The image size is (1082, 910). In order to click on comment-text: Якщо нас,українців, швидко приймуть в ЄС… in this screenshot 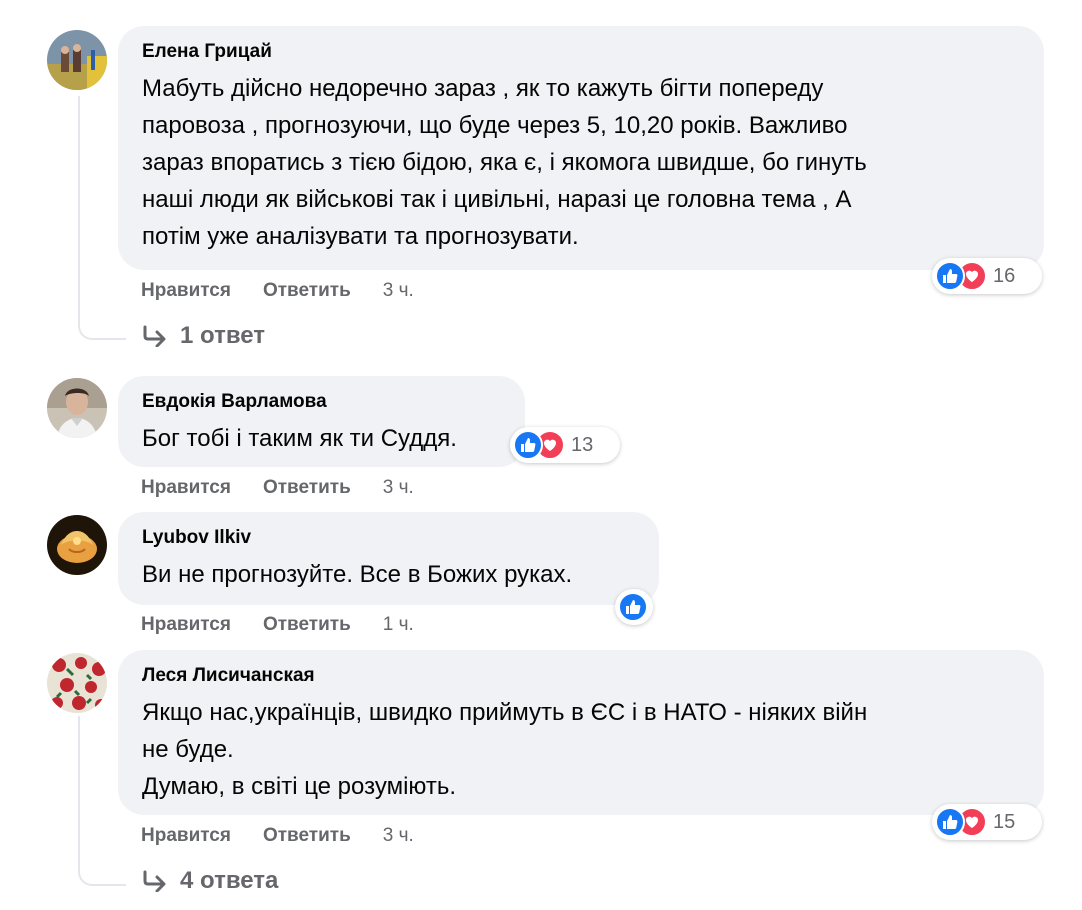, I will do `click(505, 749)`.